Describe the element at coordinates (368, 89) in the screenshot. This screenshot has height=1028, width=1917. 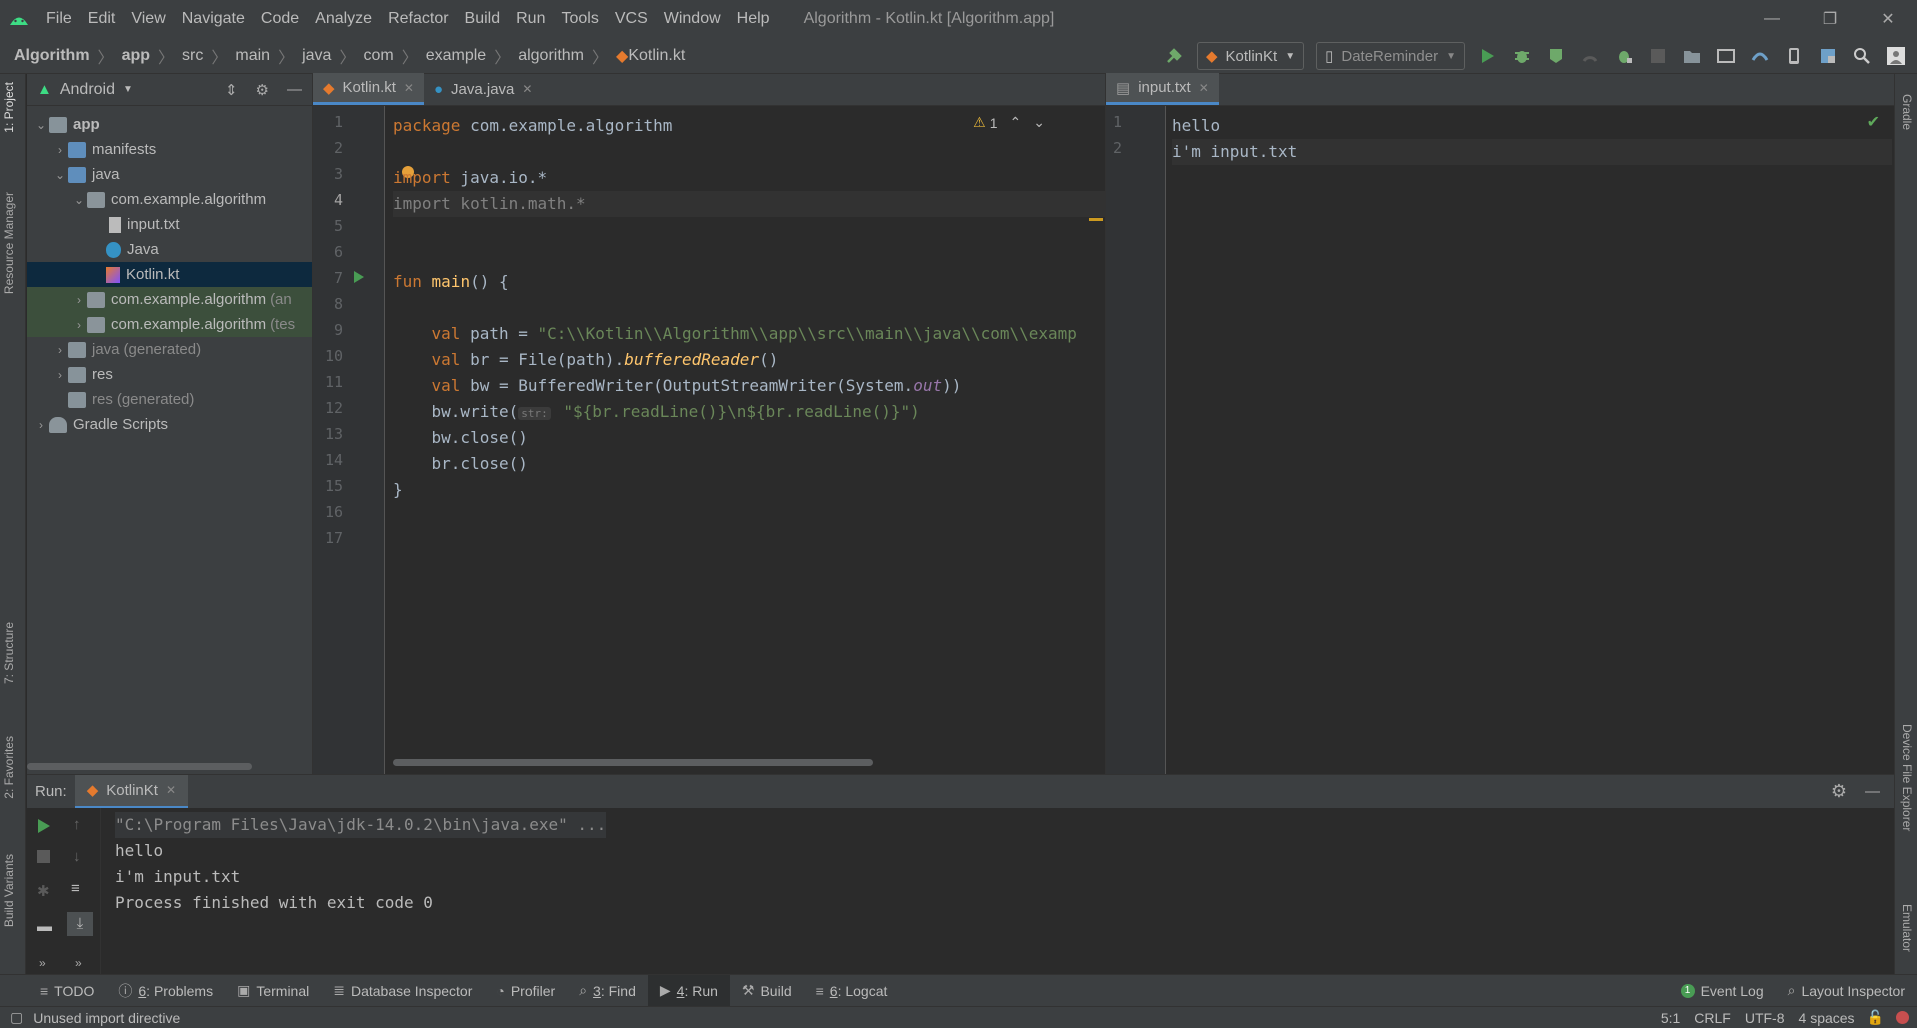
I see `tab-kotlin-kt: ◆ Kotlin.kt ✕` at that location.